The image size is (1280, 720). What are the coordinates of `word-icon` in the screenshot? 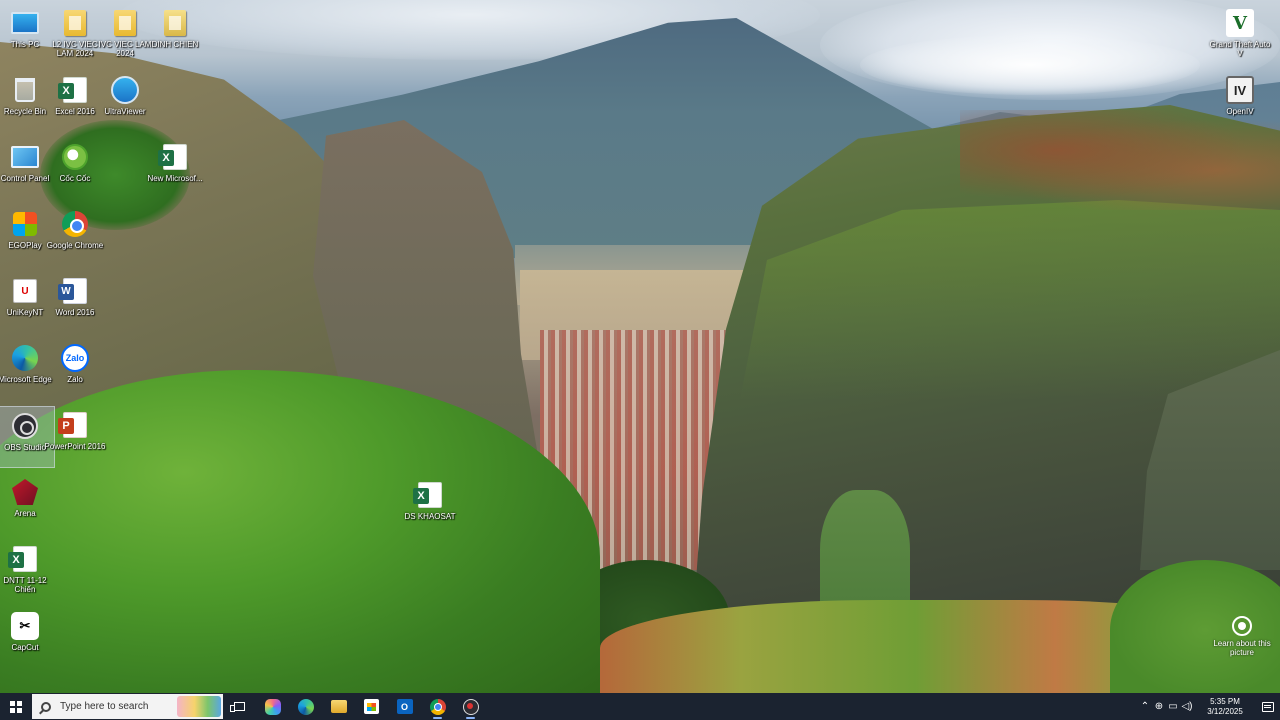 It's located at (74, 291).